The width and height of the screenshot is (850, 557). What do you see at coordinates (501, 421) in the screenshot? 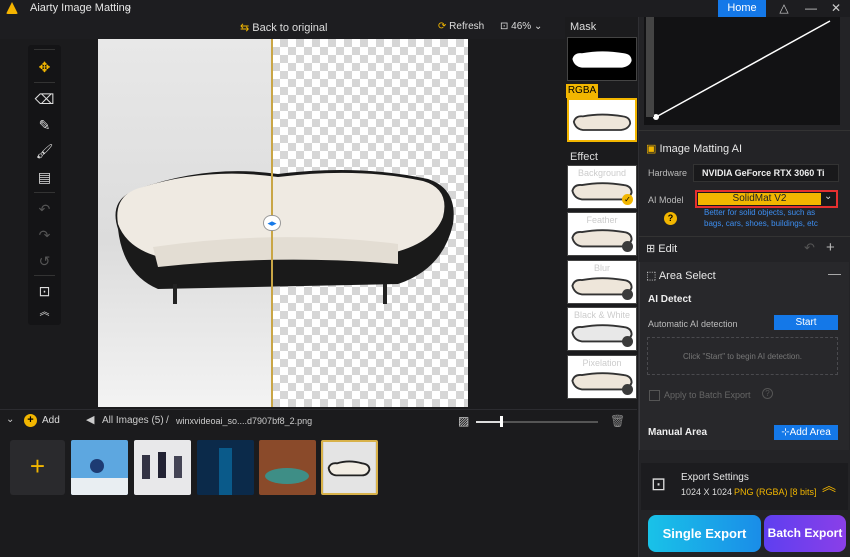
I see `slider-handle` at bounding box center [501, 421].